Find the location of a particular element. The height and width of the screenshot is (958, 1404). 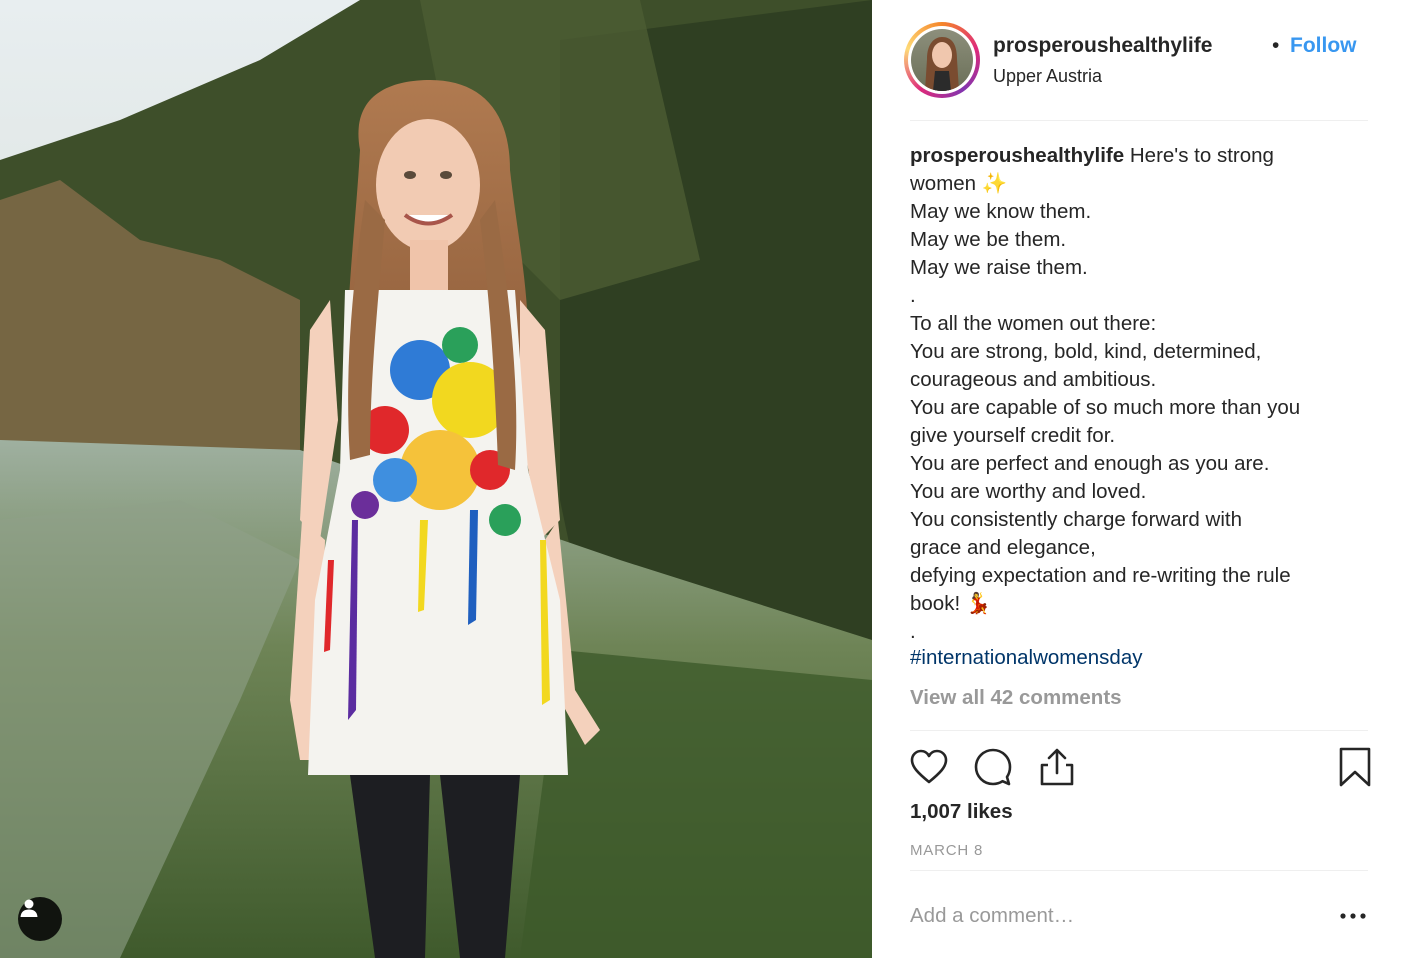

more-options-button is located at coordinates (1353, 916).